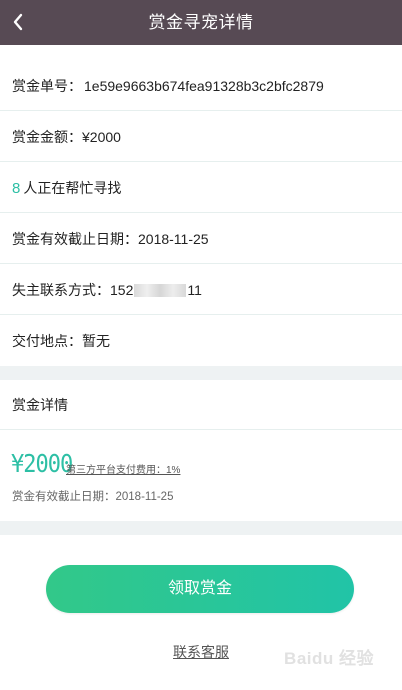 Image resolution: width=402 pixels, height=690 pixels. I want to click on contact-suffix: 11, so click(194, 290).